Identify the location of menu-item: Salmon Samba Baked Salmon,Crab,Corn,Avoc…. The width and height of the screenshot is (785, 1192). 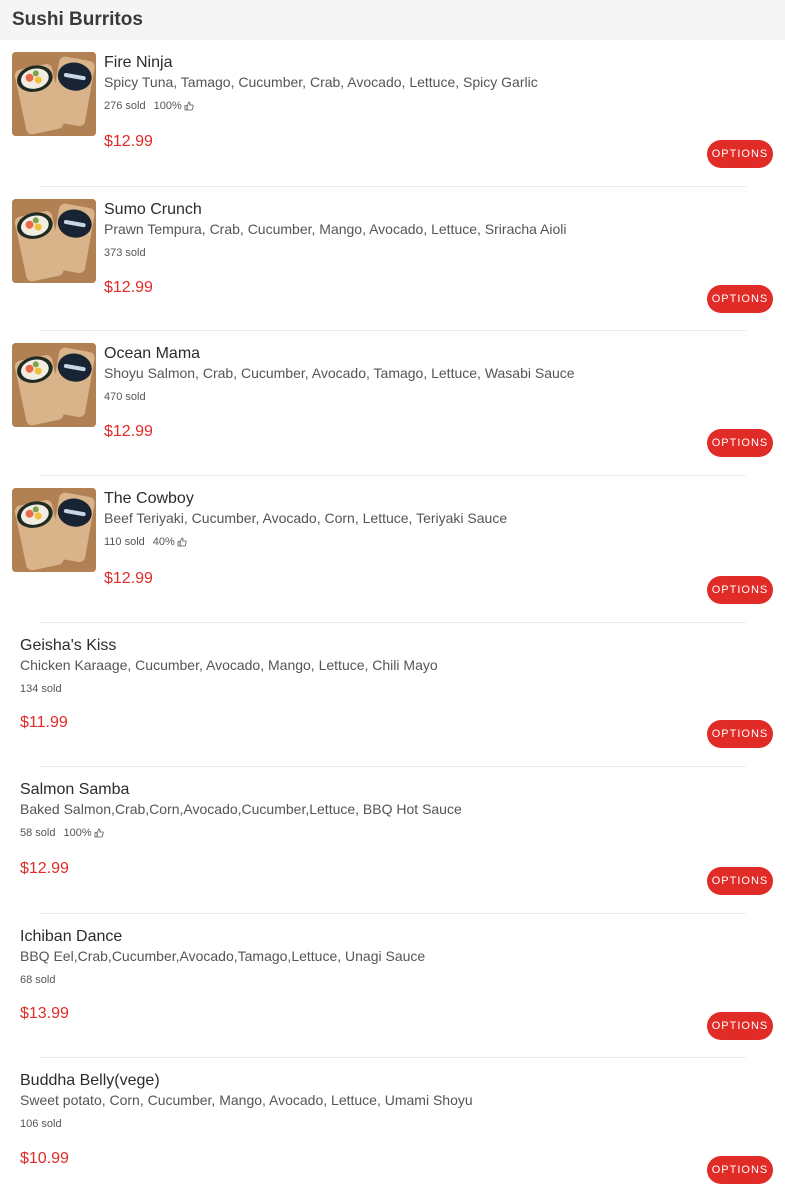
(392, 840).